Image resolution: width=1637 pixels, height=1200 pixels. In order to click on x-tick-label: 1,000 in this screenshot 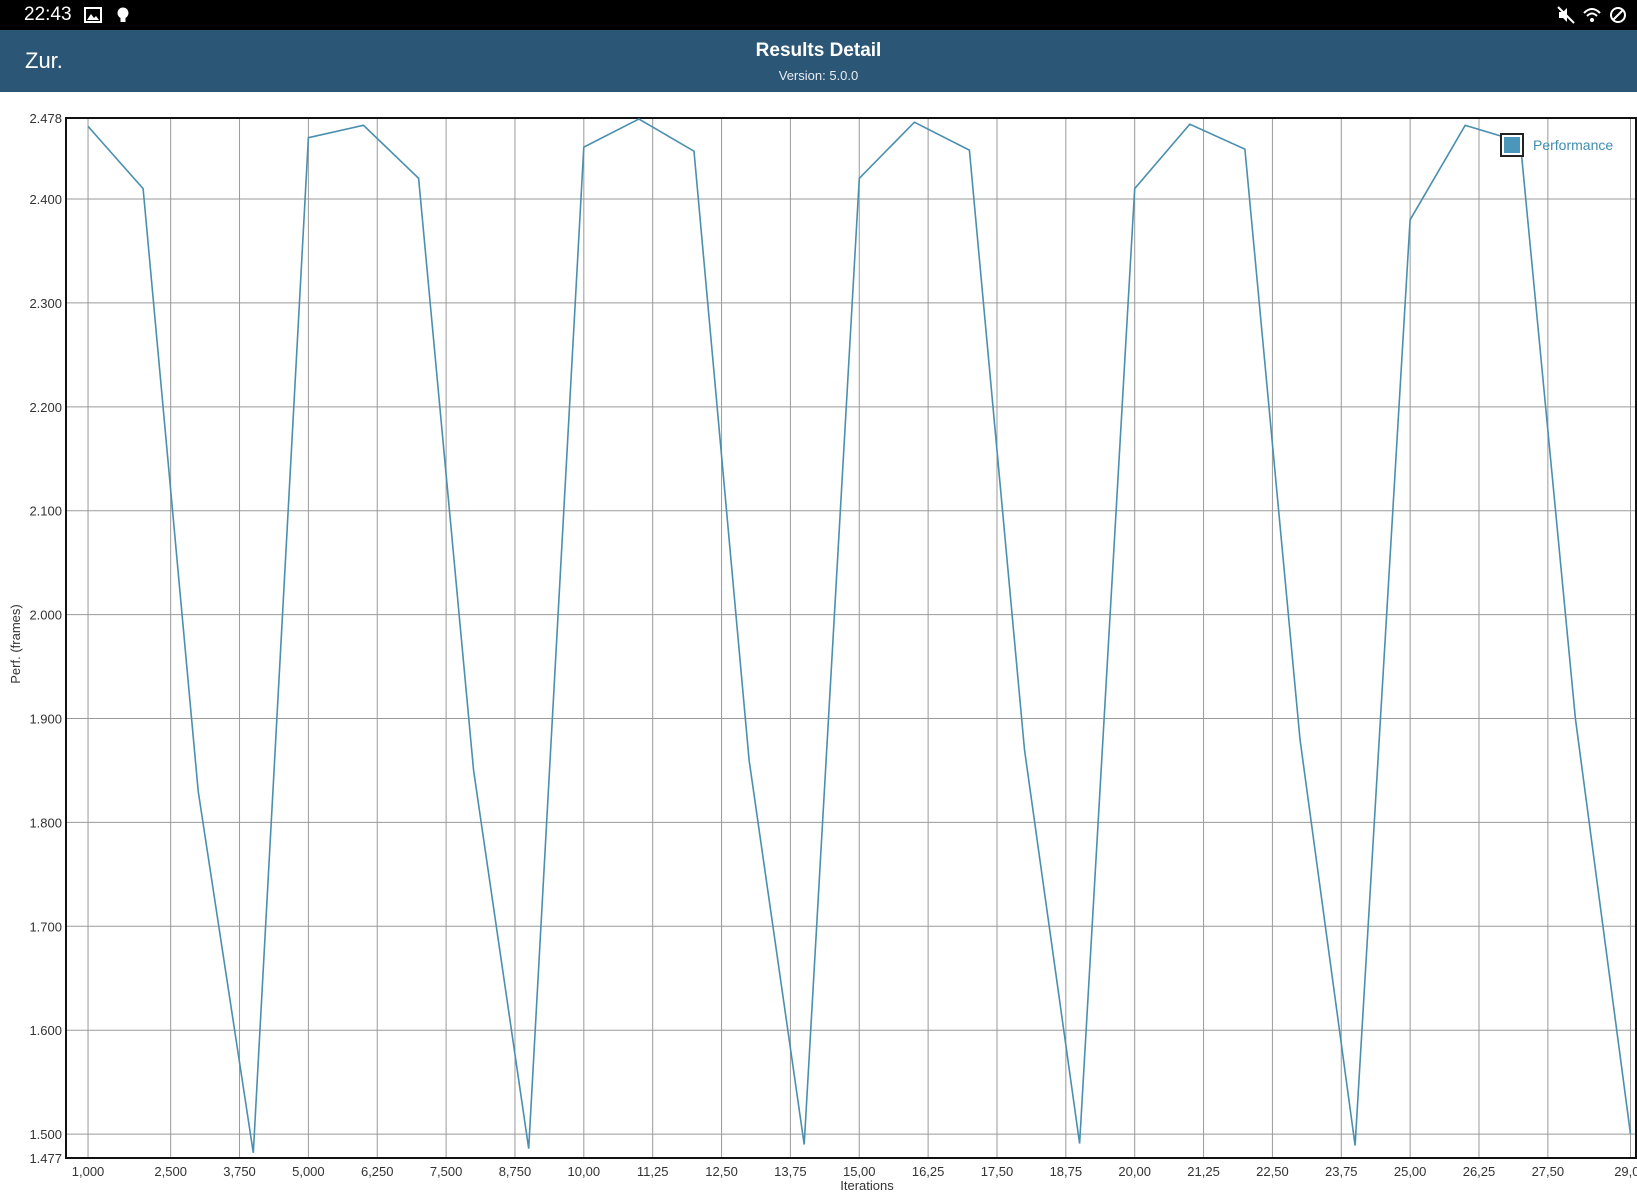, I will do `click(88, 1171)`.